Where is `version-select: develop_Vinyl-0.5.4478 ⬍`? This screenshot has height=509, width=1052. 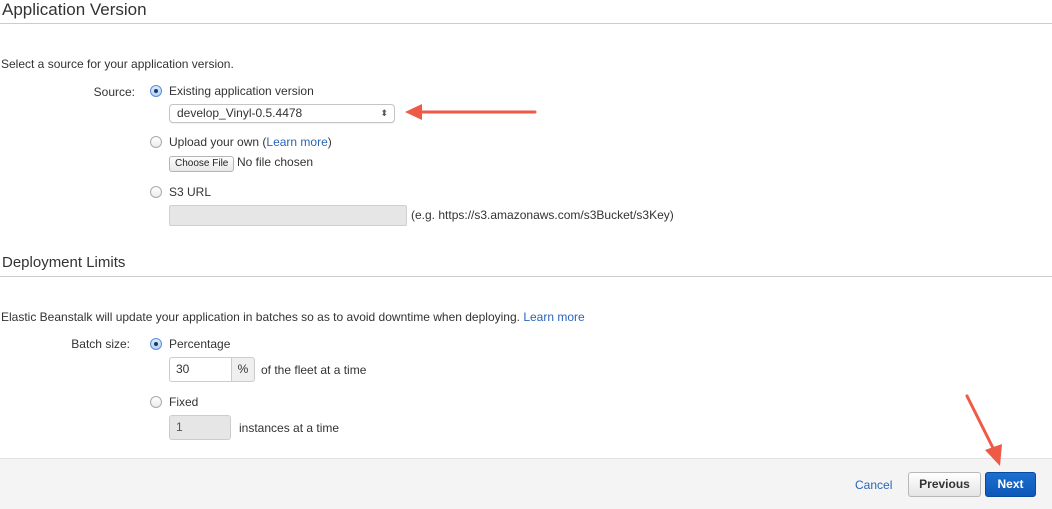
version-select: develop_Vinyl-0.5.4478 ⬍ is located at coordinates (282, 113).